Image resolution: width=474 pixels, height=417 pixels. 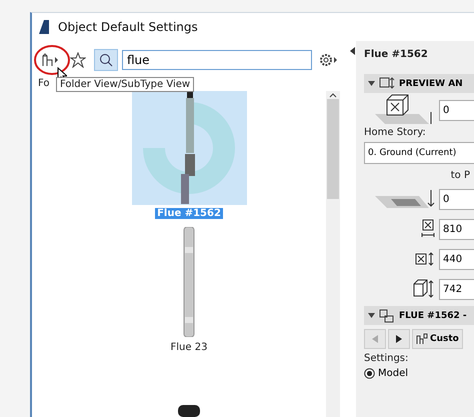 What do you see at coordinates (460, 175) in the screenshot?
I see `relative-label: to P` at bounding box center [460, 175].